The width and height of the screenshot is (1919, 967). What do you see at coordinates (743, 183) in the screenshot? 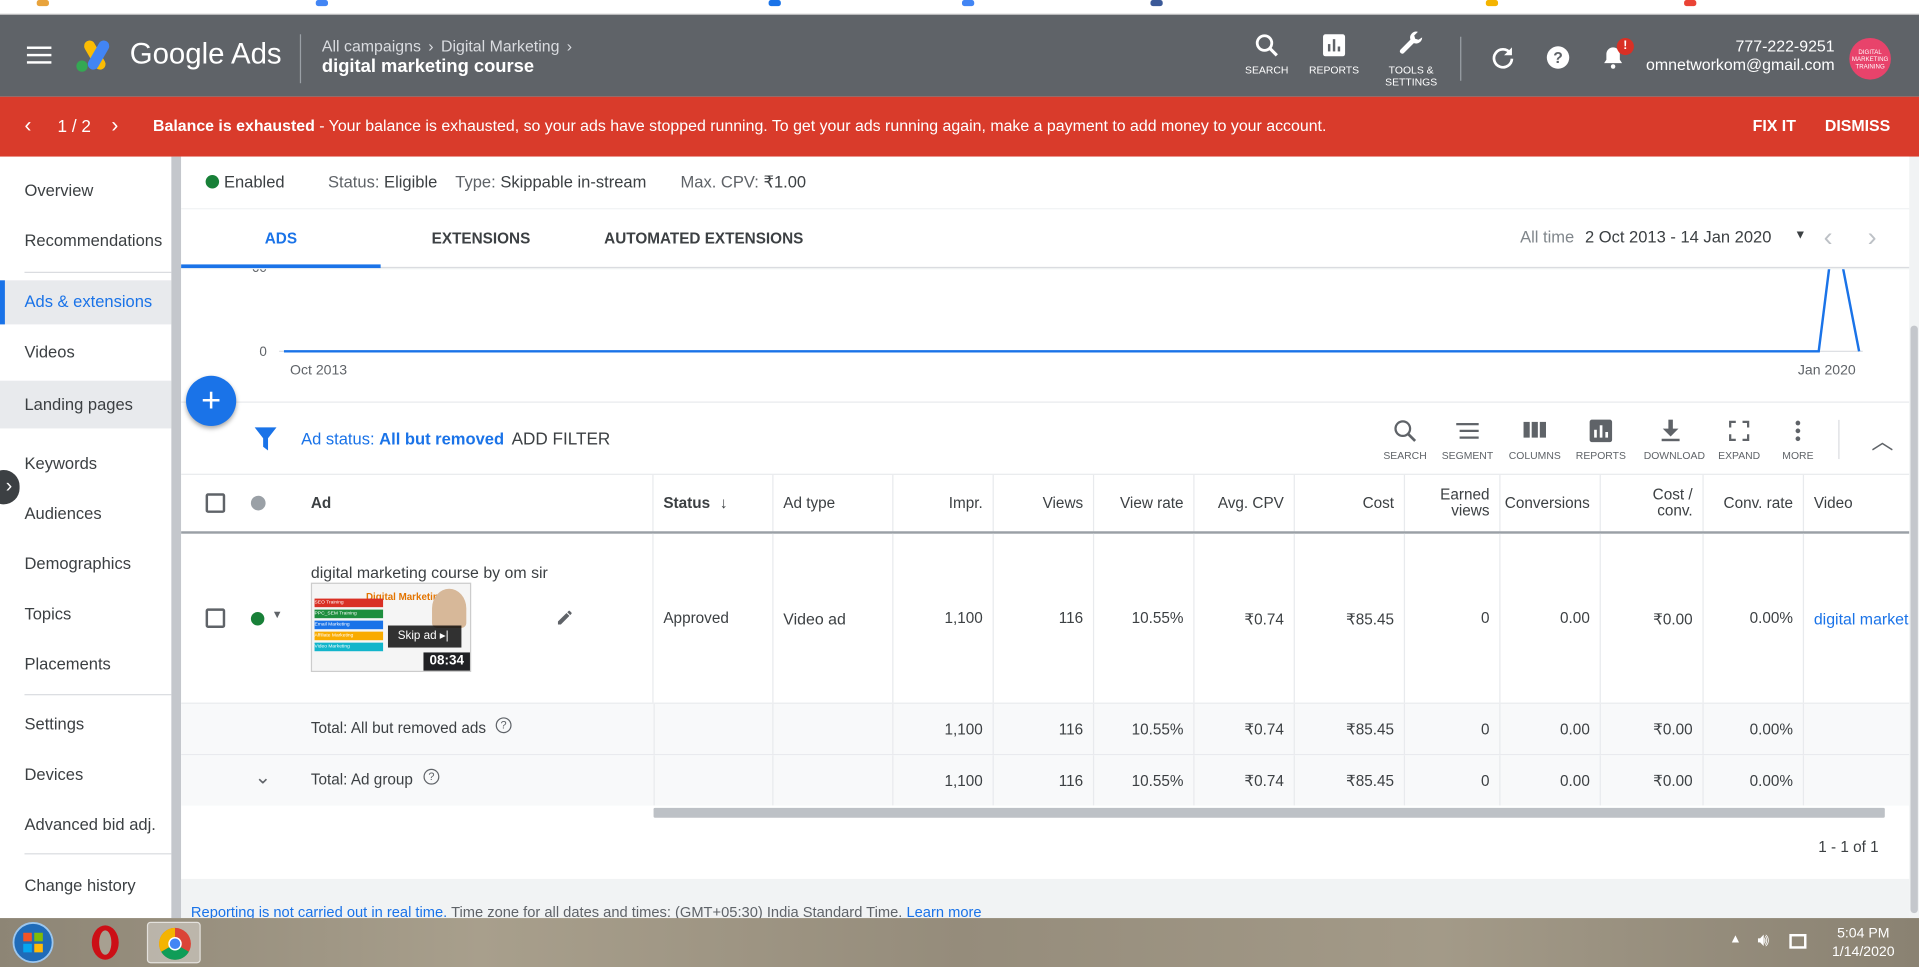
I see `max-cpv-label: Max. CPV: ₹1.00` at bounding box center [743, 183].